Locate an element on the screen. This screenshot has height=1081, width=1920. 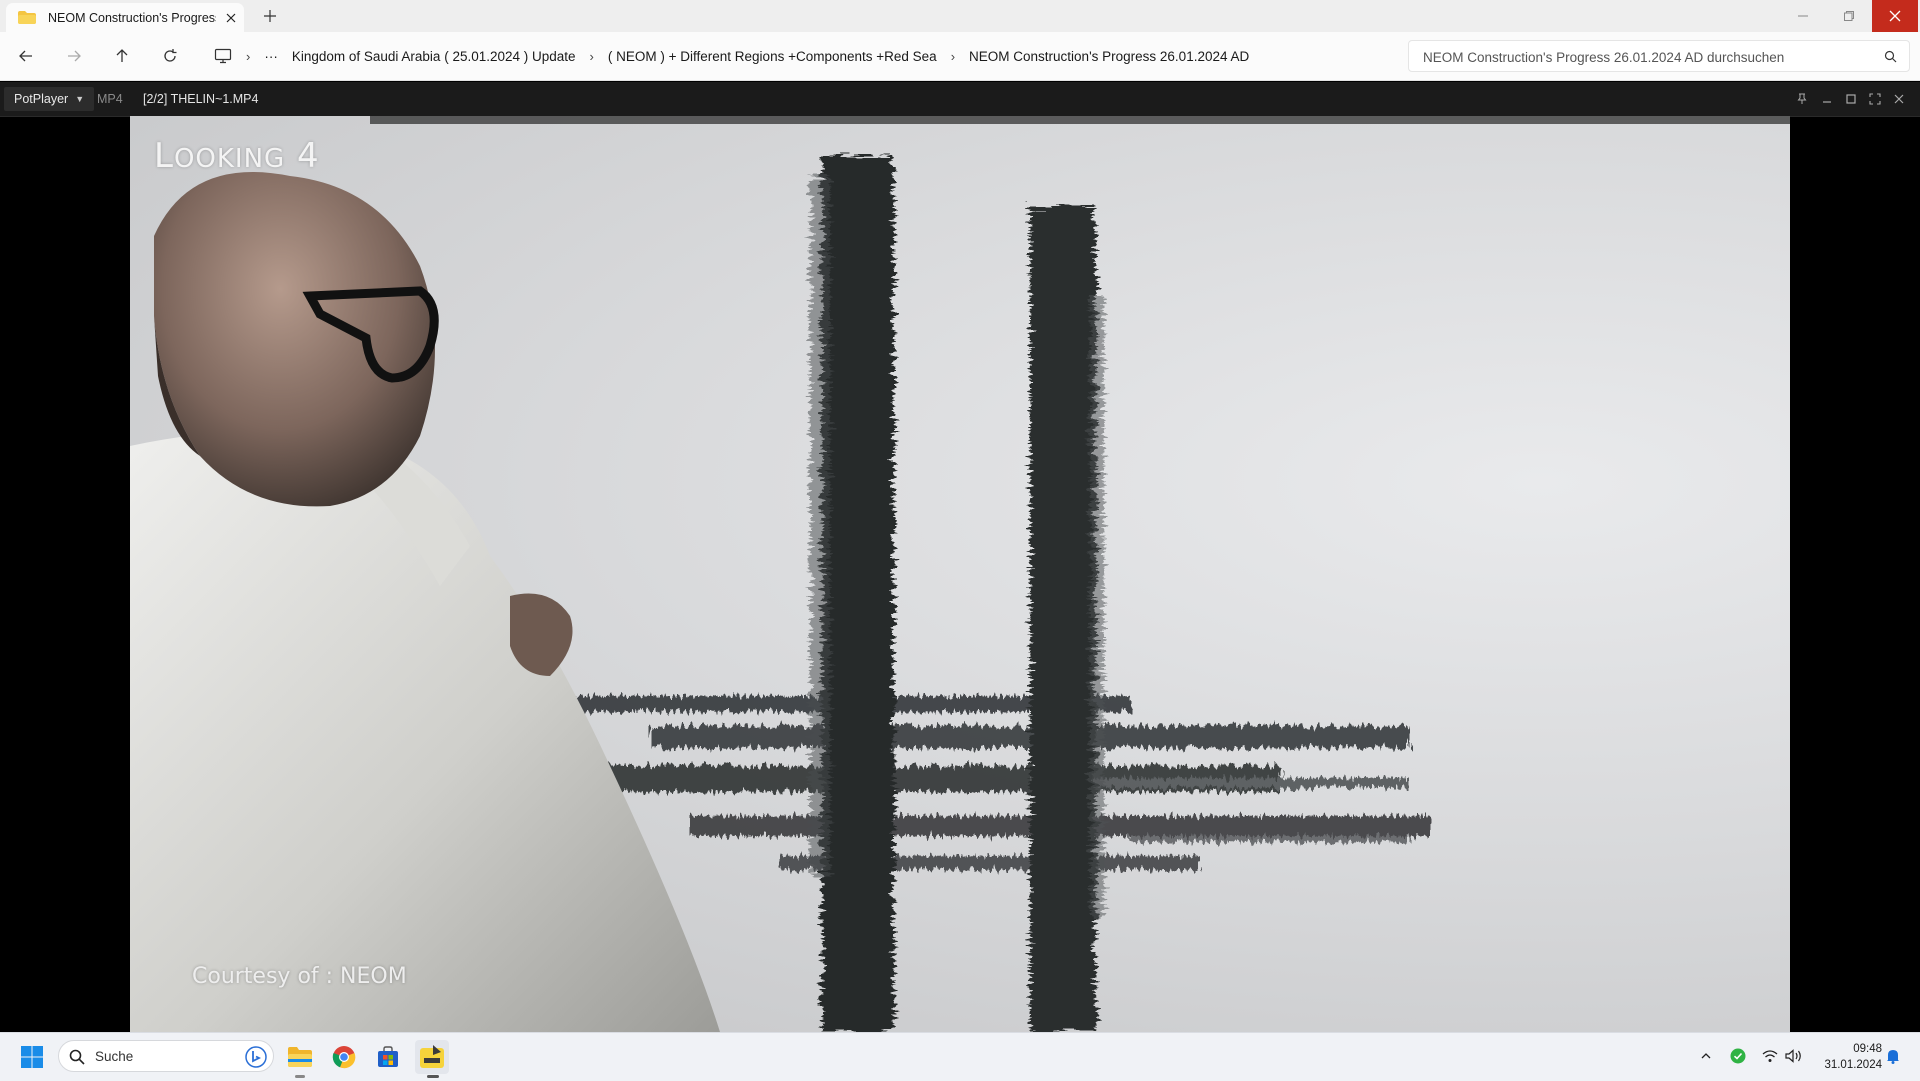
potplayer-running-indicator is located at coordinates (433, 1076).